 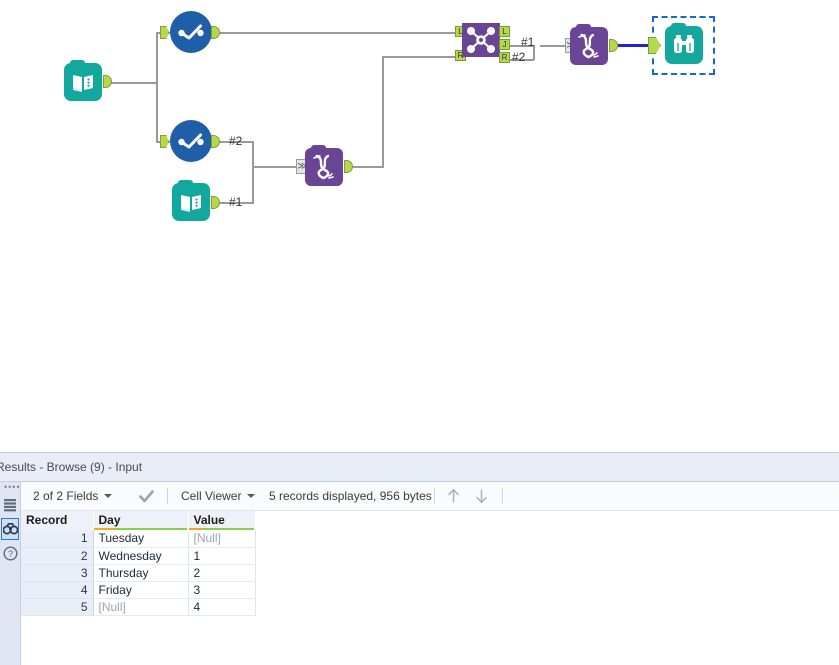 What do you see at coordinates (528, 42) in the screenshot?
I see `connection-number-1-top: #1` at bounding box center [528, 42].